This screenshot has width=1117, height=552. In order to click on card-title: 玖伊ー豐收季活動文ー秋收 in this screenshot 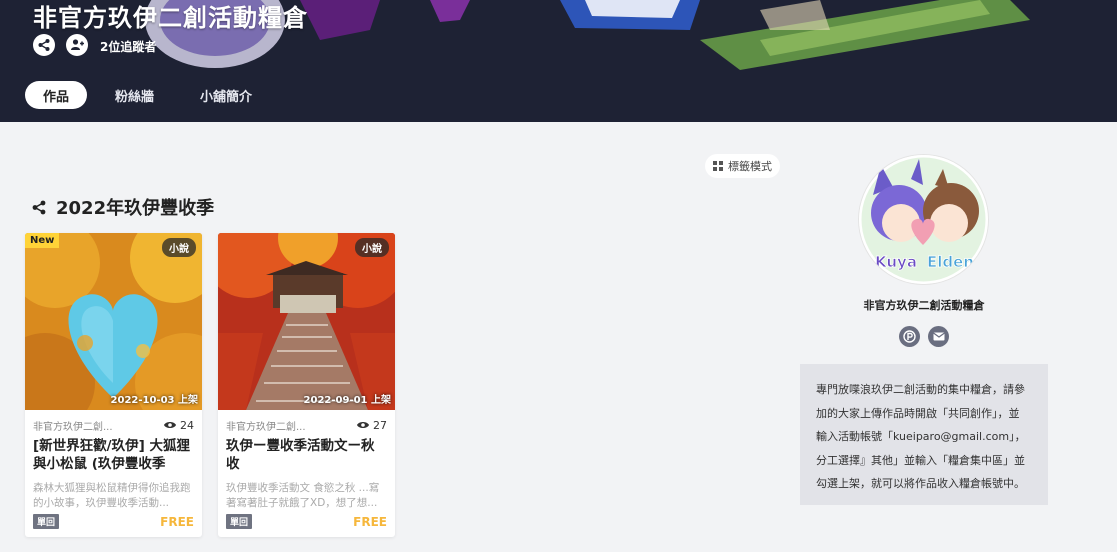, I will do `click(306, 455)`.